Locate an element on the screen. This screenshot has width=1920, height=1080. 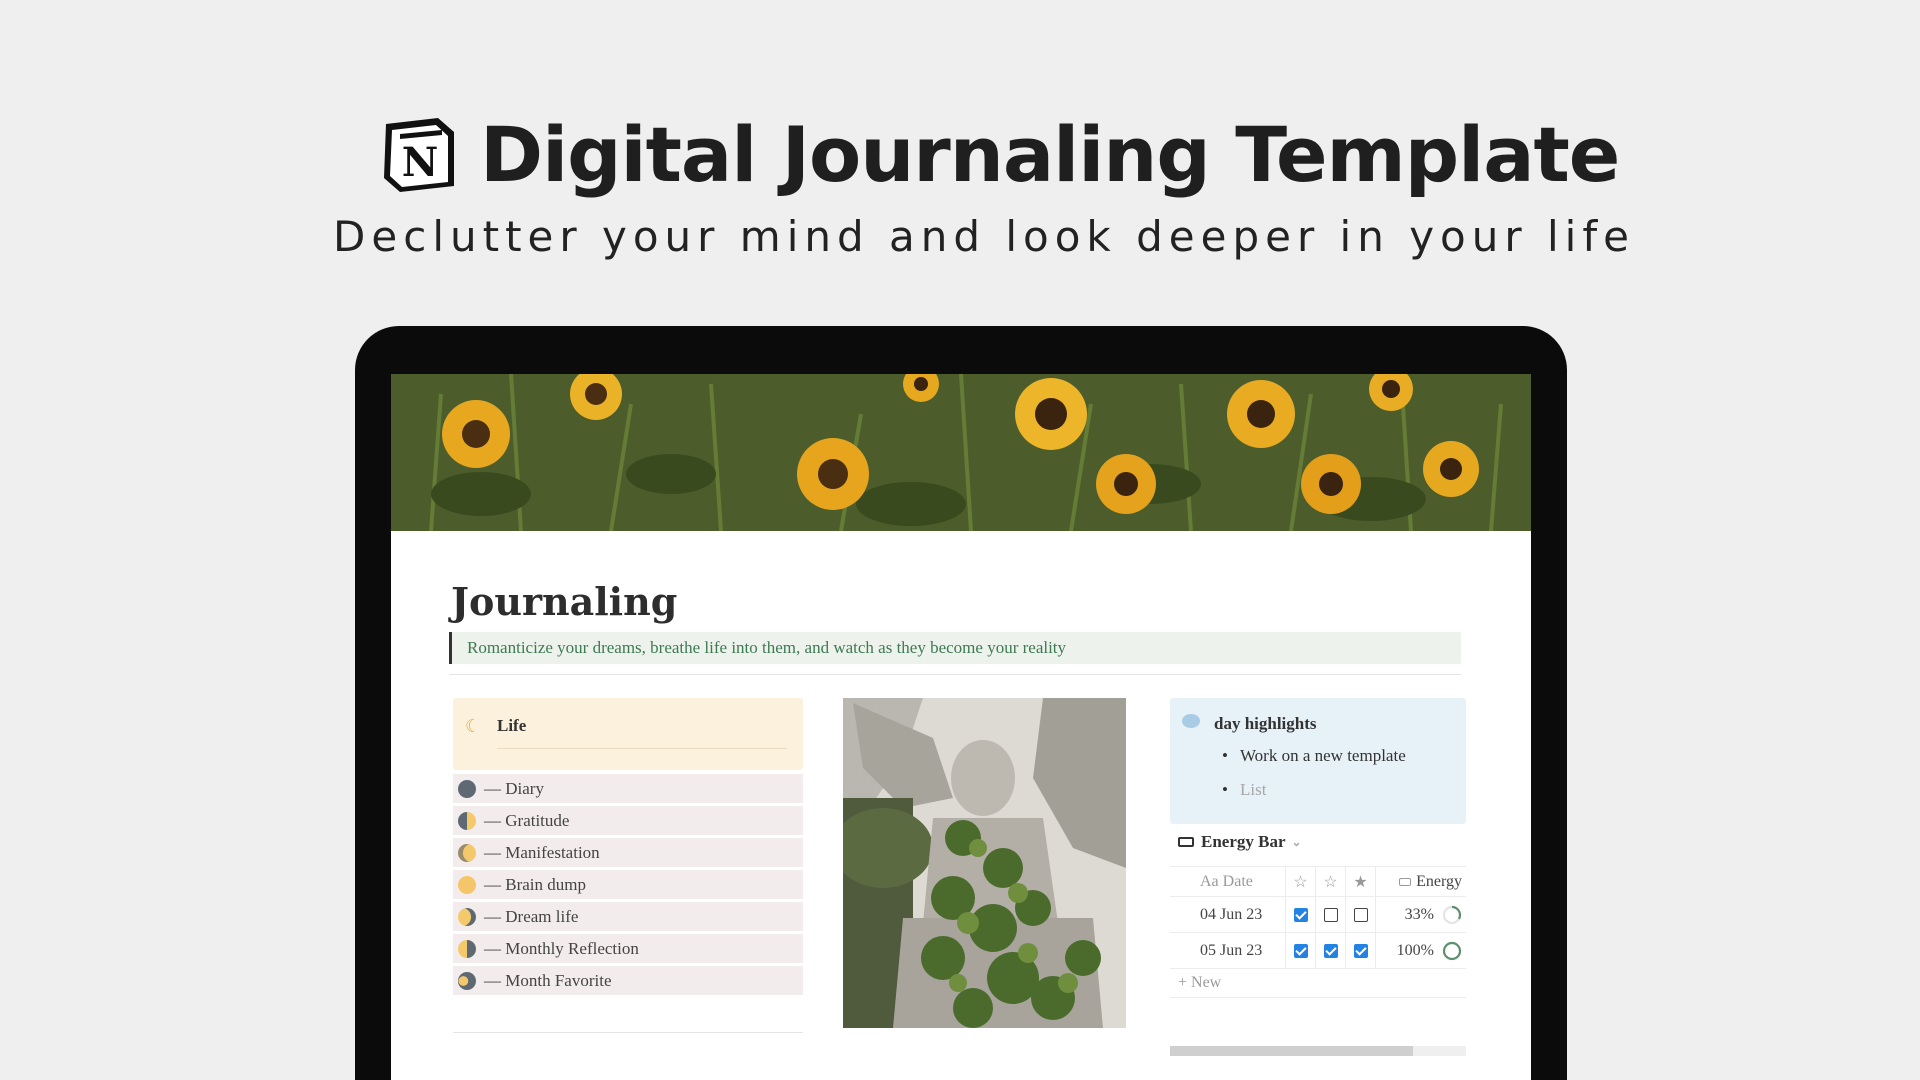
waning-crescent-moon-icon is located at coordinates (467, 980).